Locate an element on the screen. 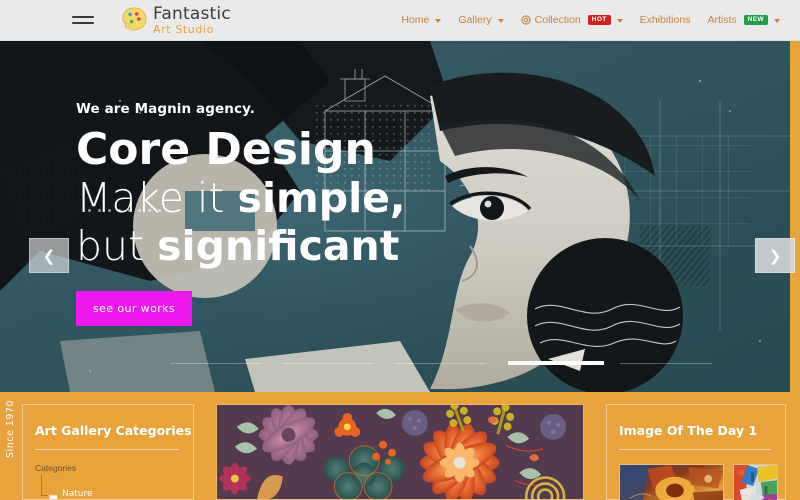 This screenshot has width=800, height=500. nav-item-home: Home is located at coordinates (421, 20).